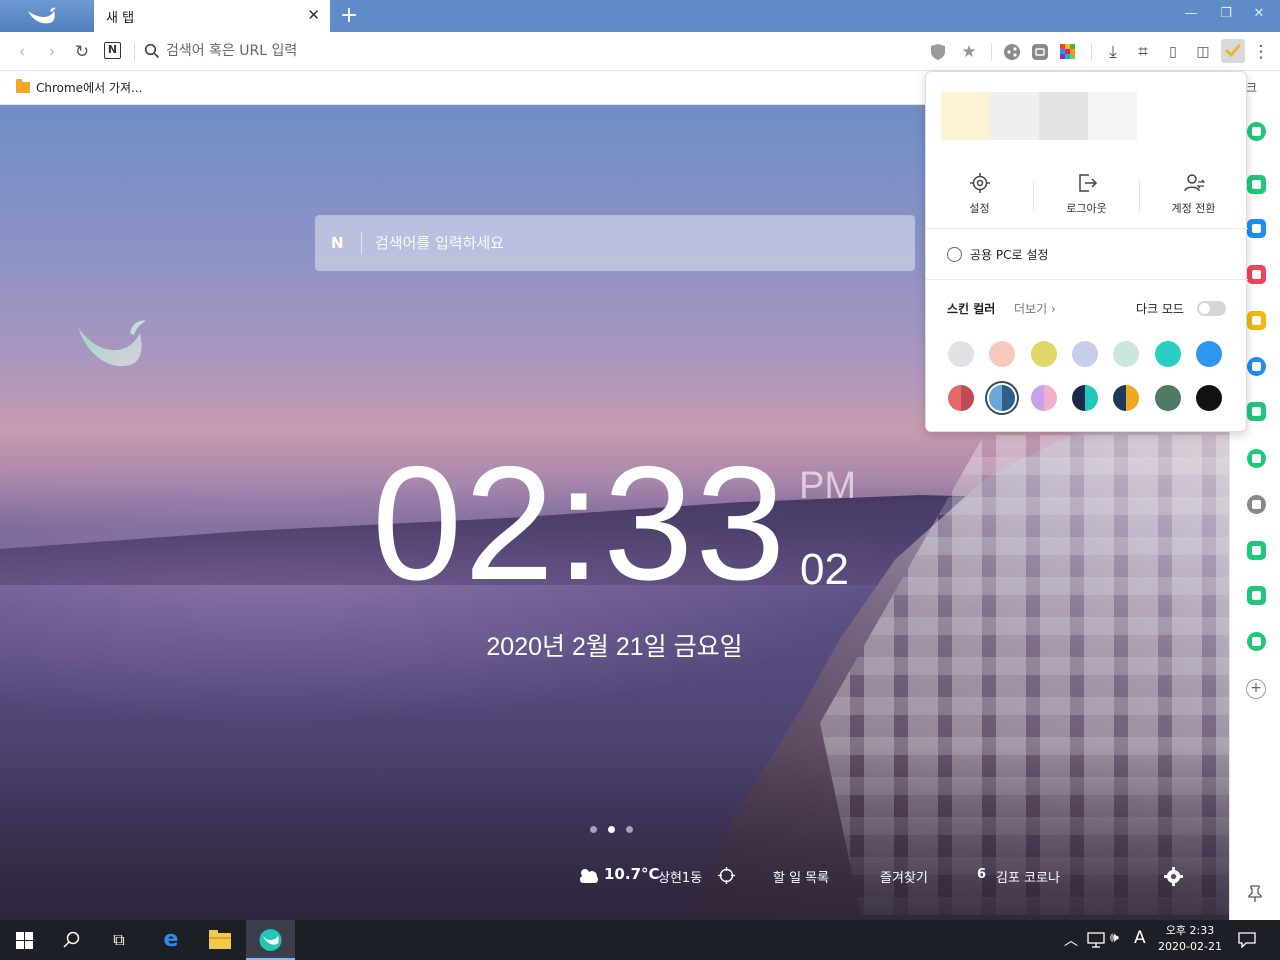  What do you see at coordinates (1256, 641) in the screenshot?
I see `sidebar-bookmark-icon` at bounding box center [1256, 641].